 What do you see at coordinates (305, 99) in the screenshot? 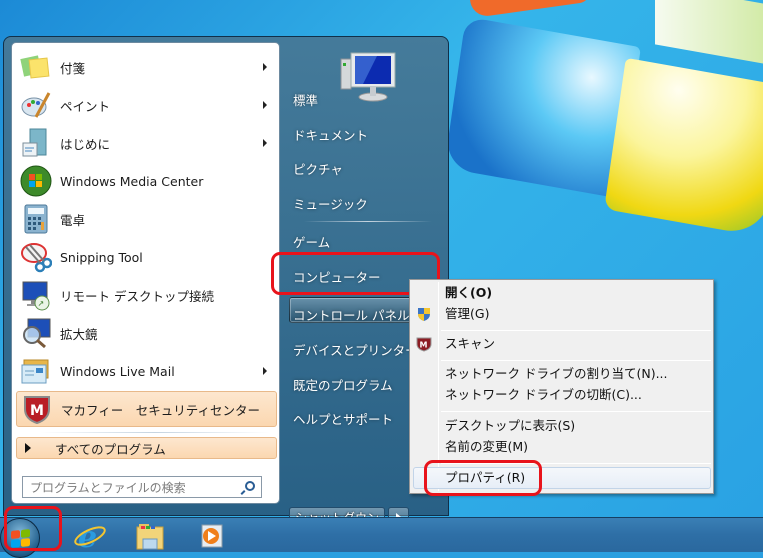
I see `right-item-standard: 標準` at bounding box center [305, 99].